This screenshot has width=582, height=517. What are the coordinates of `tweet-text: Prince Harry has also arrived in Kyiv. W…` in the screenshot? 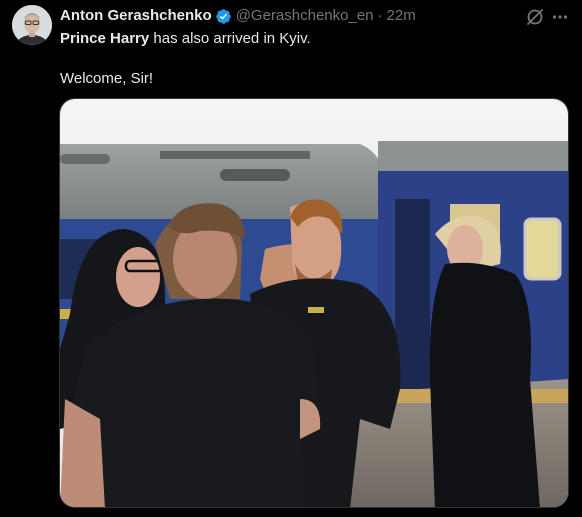 It's located at (310, 59).